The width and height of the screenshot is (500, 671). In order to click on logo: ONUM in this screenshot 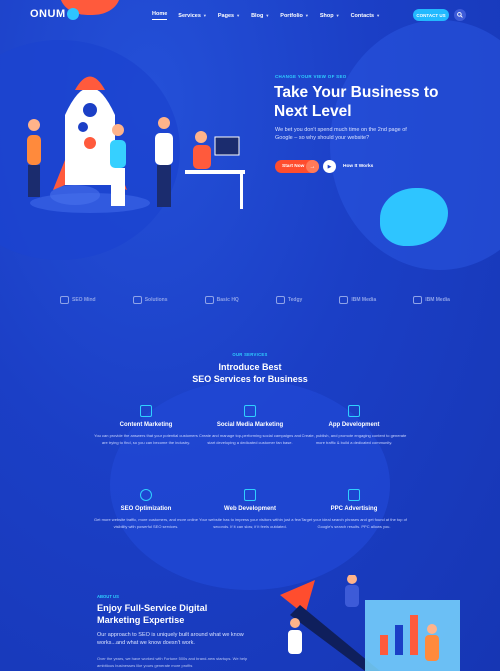, I will do `click(54, 14)`.